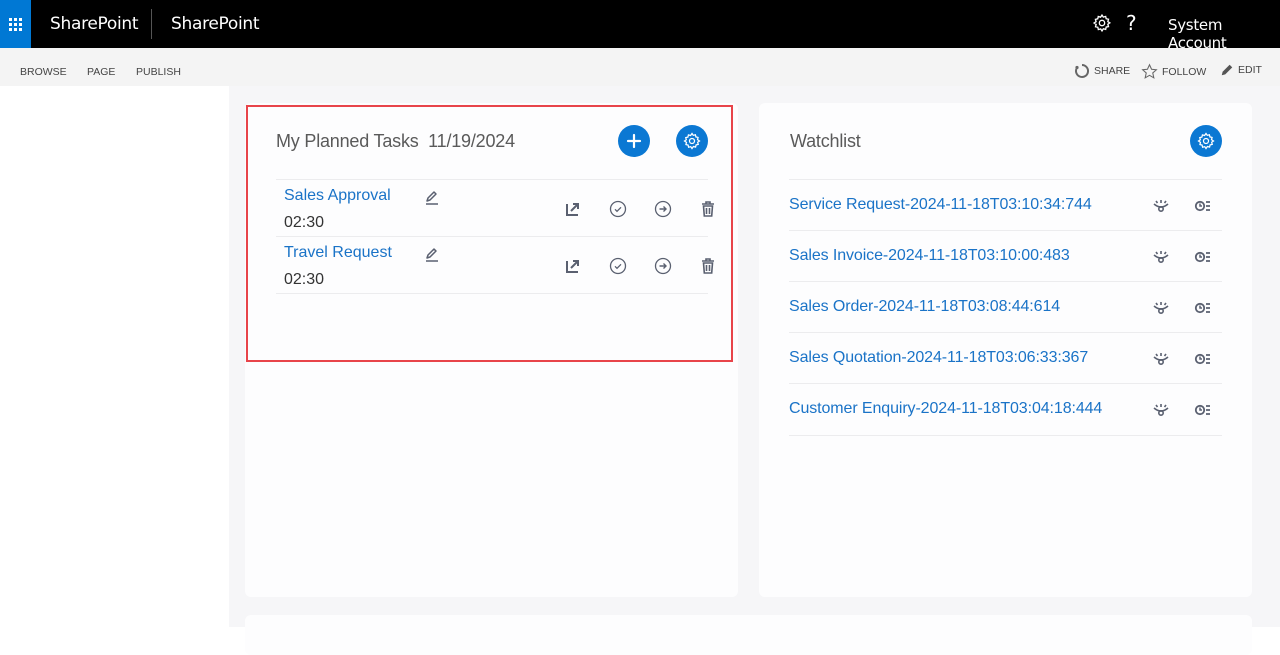  I want to click on ribbon-bar: BROWSE PAGE PUBLISH SHARE FOLLOW EDIT, so click(640, 67).